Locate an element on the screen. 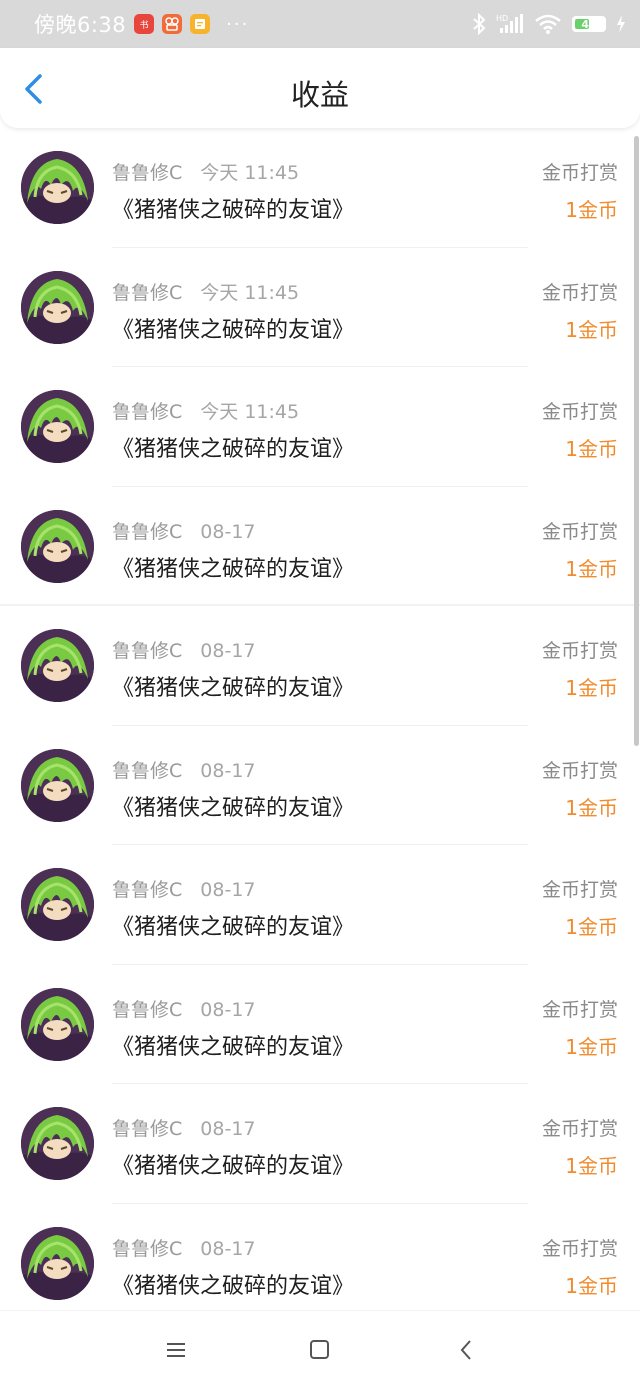  page-header: 收益 is located at coordinates (320, 88).